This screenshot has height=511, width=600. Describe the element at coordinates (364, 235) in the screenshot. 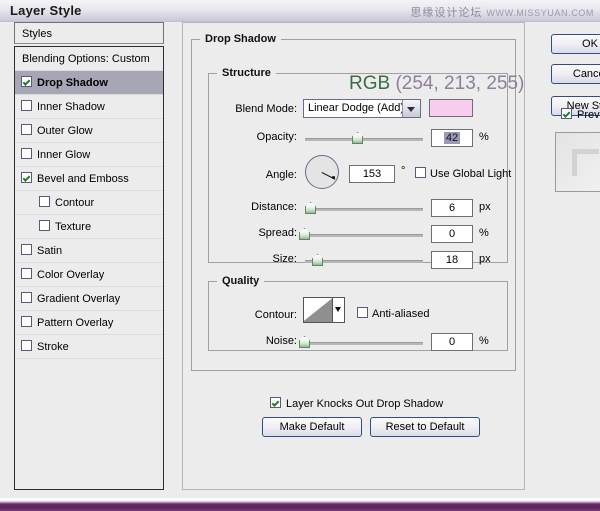

I see `spread-slider-track` at that location.